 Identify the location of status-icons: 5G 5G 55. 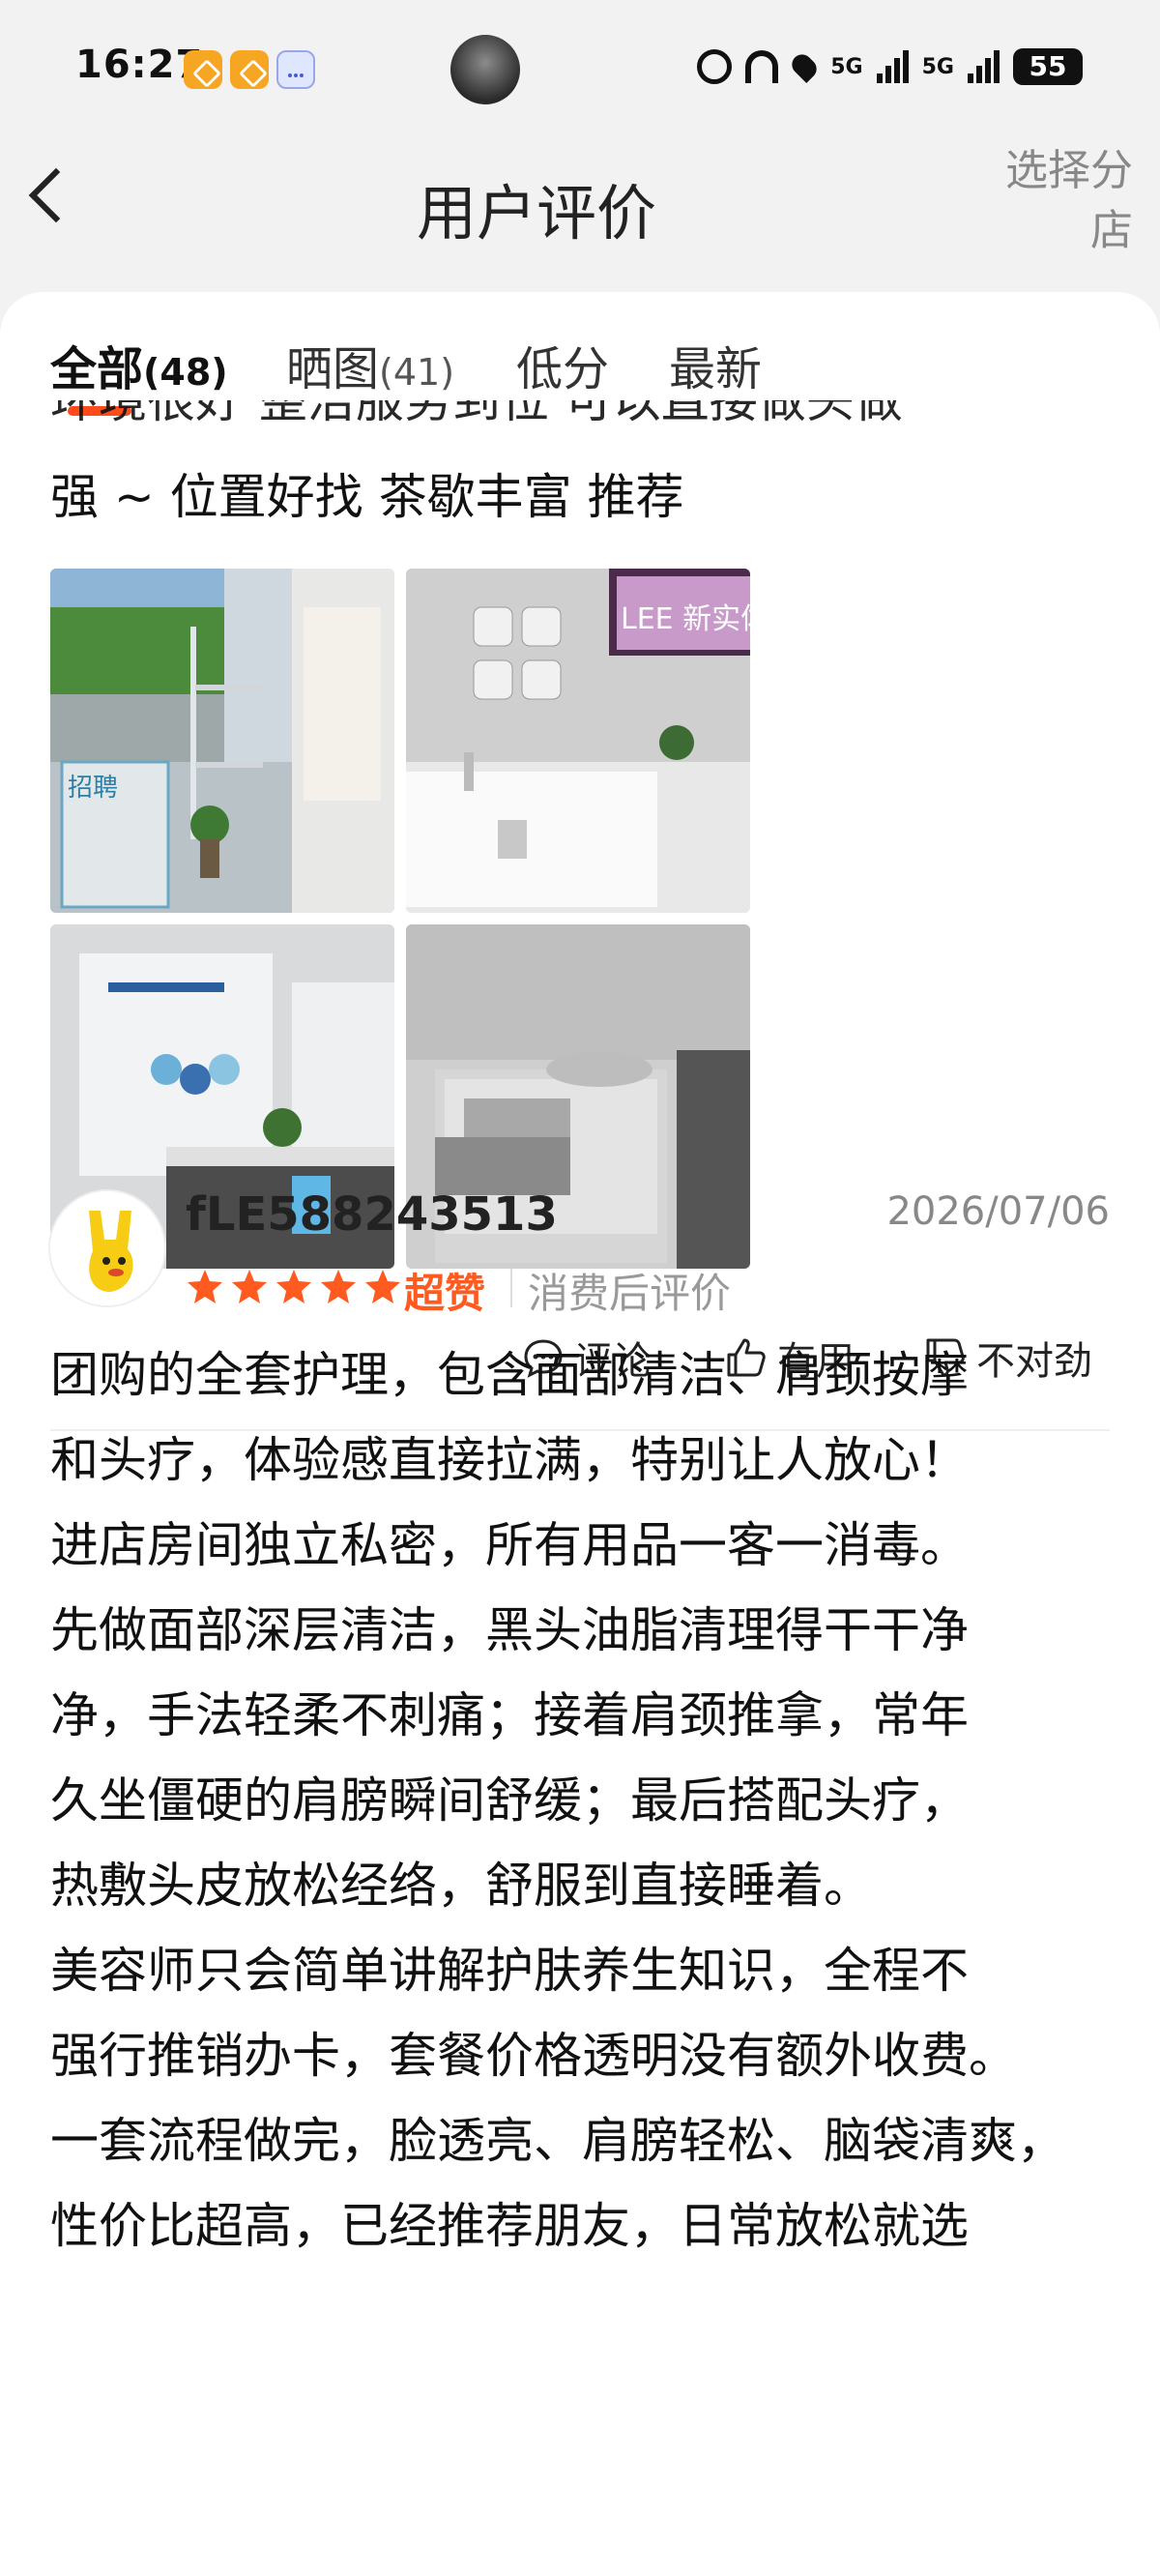
(890, 66).